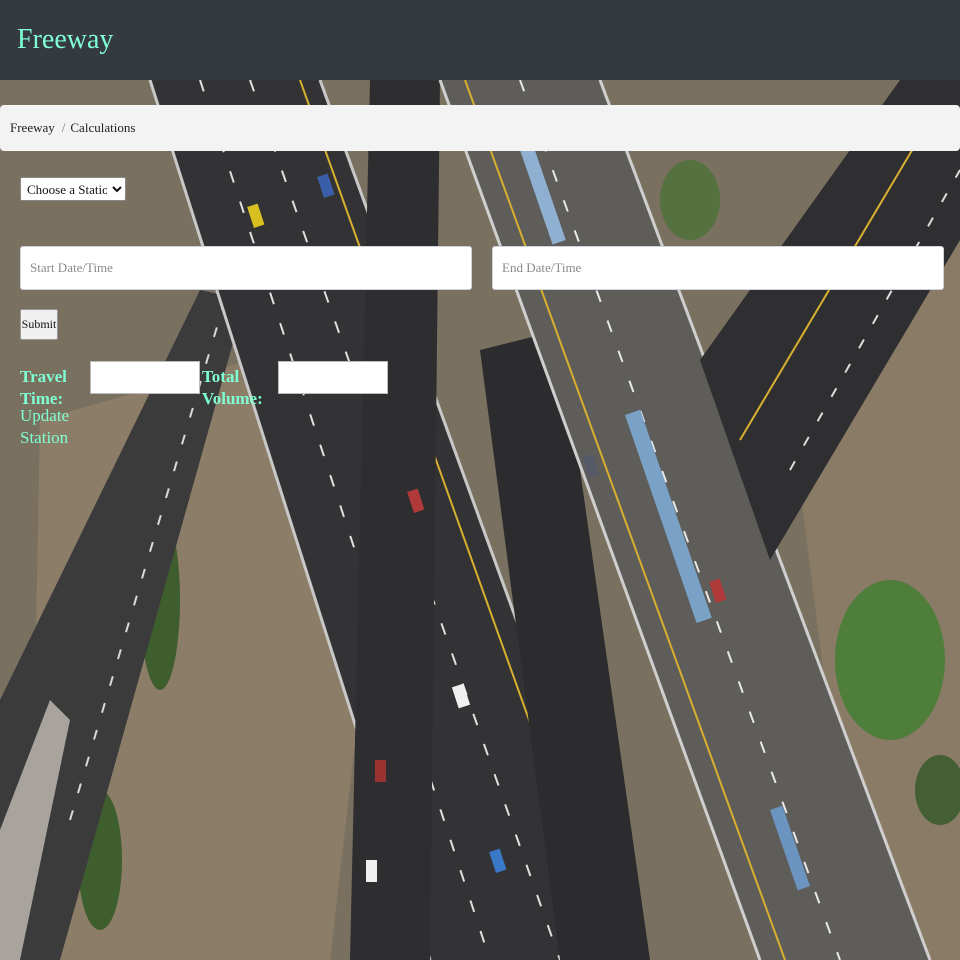  Describe the element at coordinates (103, 127) in the screenshot. I see `breadcrumb-current: Calculations` at that location.